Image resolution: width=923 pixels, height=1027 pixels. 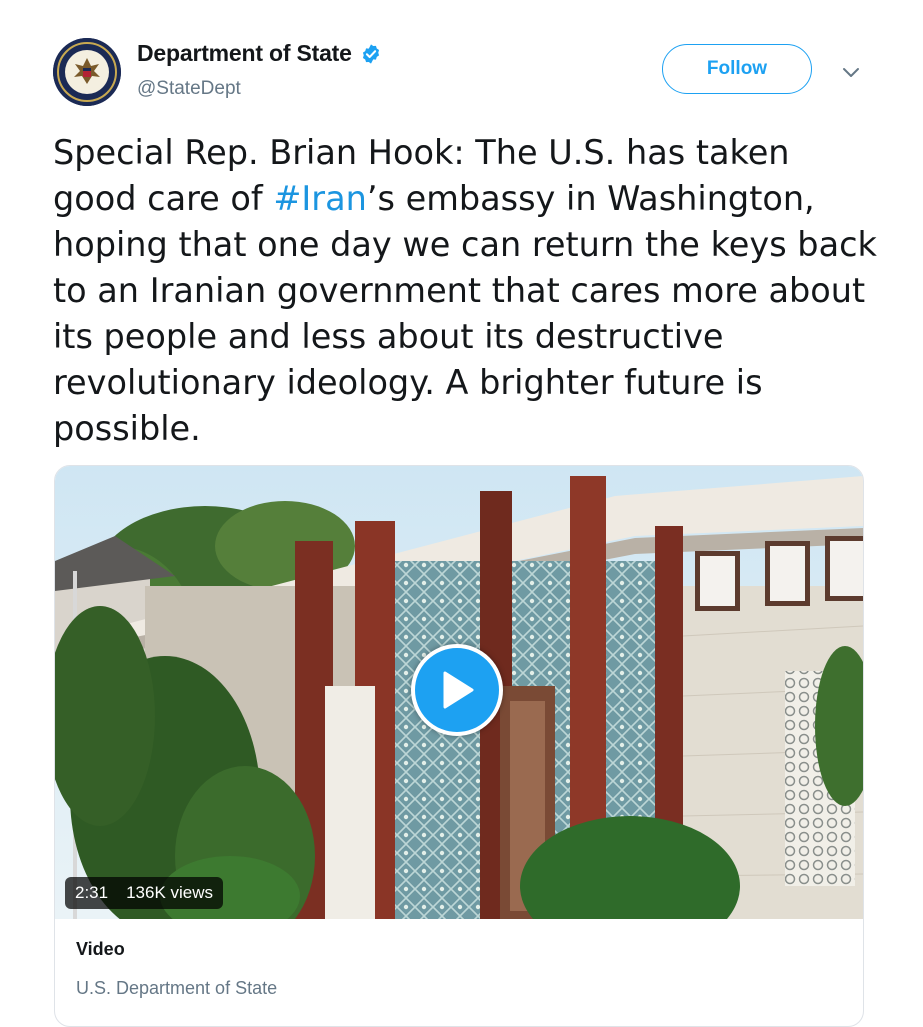 I want to click on hashtag-link: #Iran, so click(x=319, y=198).